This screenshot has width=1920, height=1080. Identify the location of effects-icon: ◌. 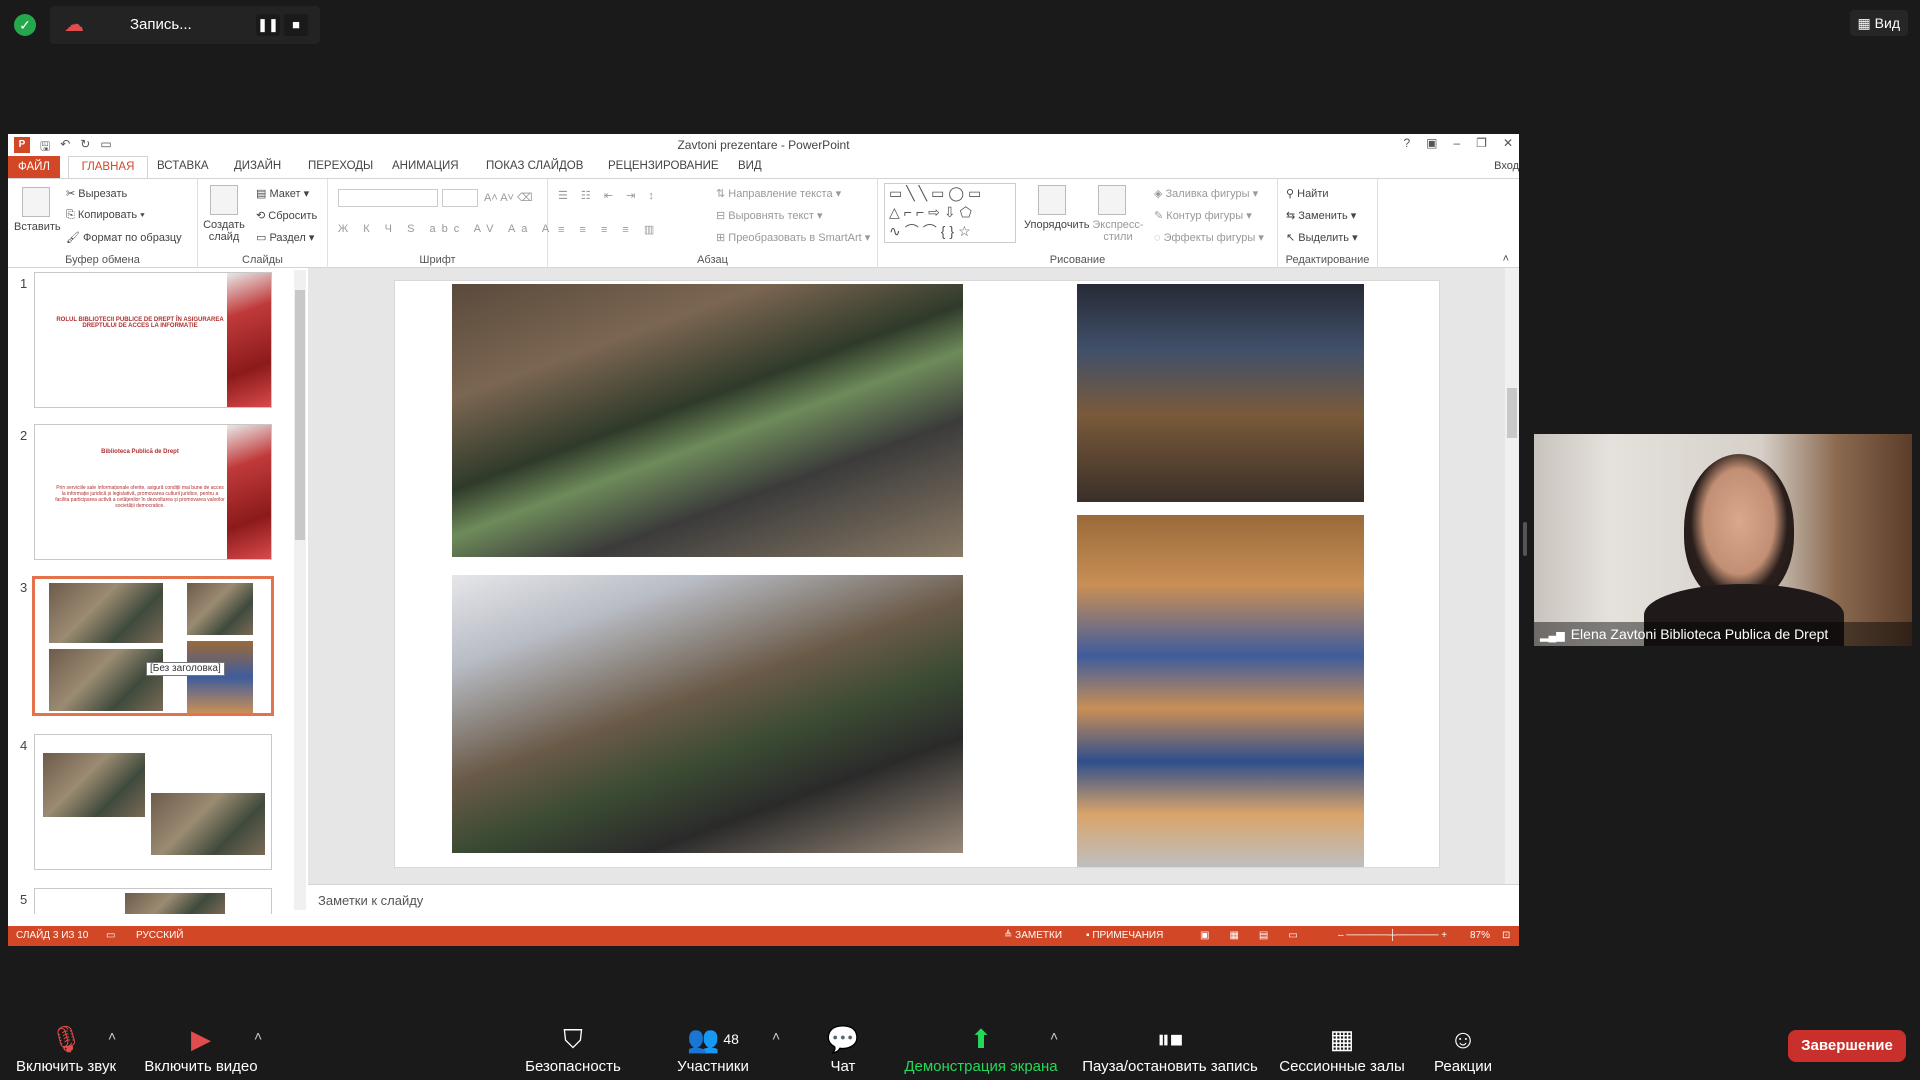
(1159, 238).